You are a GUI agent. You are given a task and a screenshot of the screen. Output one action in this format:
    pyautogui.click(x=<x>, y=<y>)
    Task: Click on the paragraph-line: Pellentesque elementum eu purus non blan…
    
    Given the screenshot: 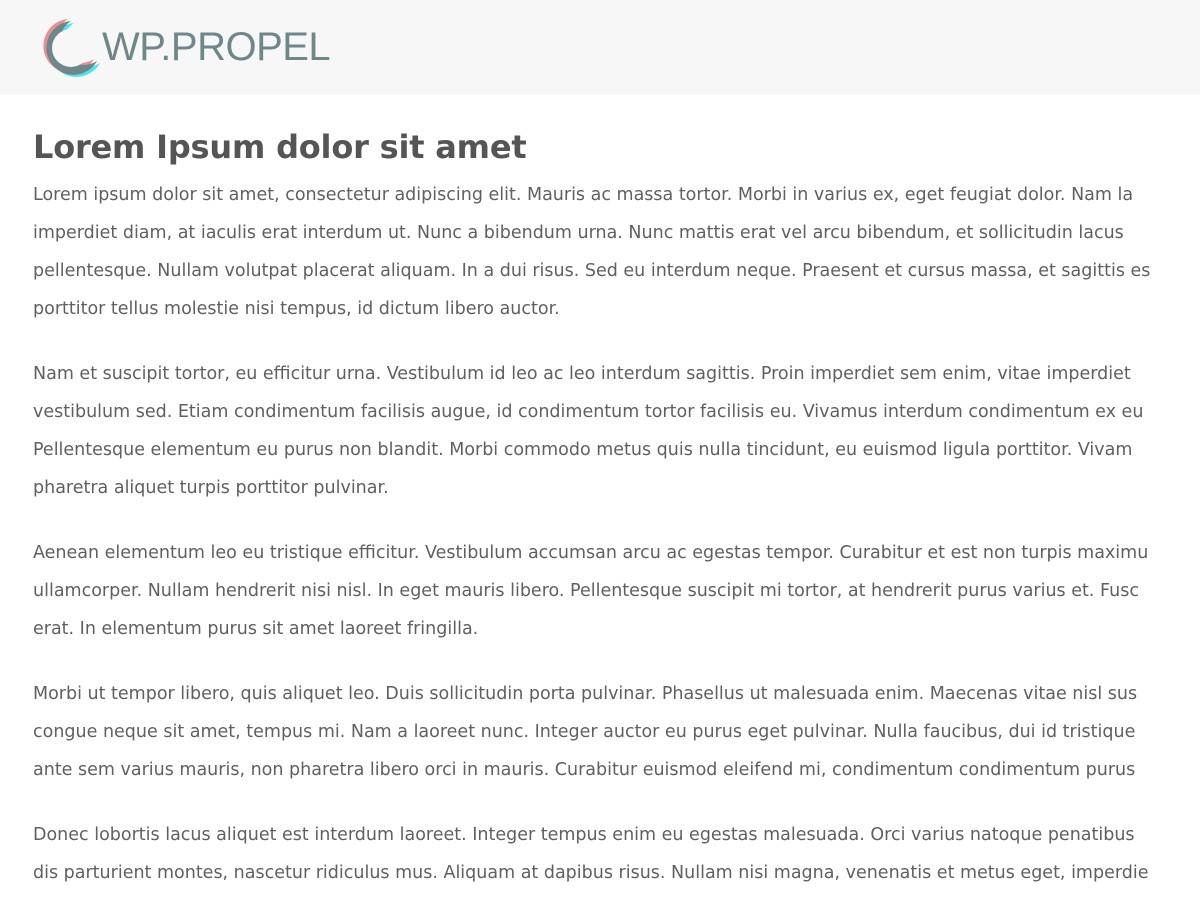 What is the action you would take?
    pyautogui.click(x=583, y=450)
    